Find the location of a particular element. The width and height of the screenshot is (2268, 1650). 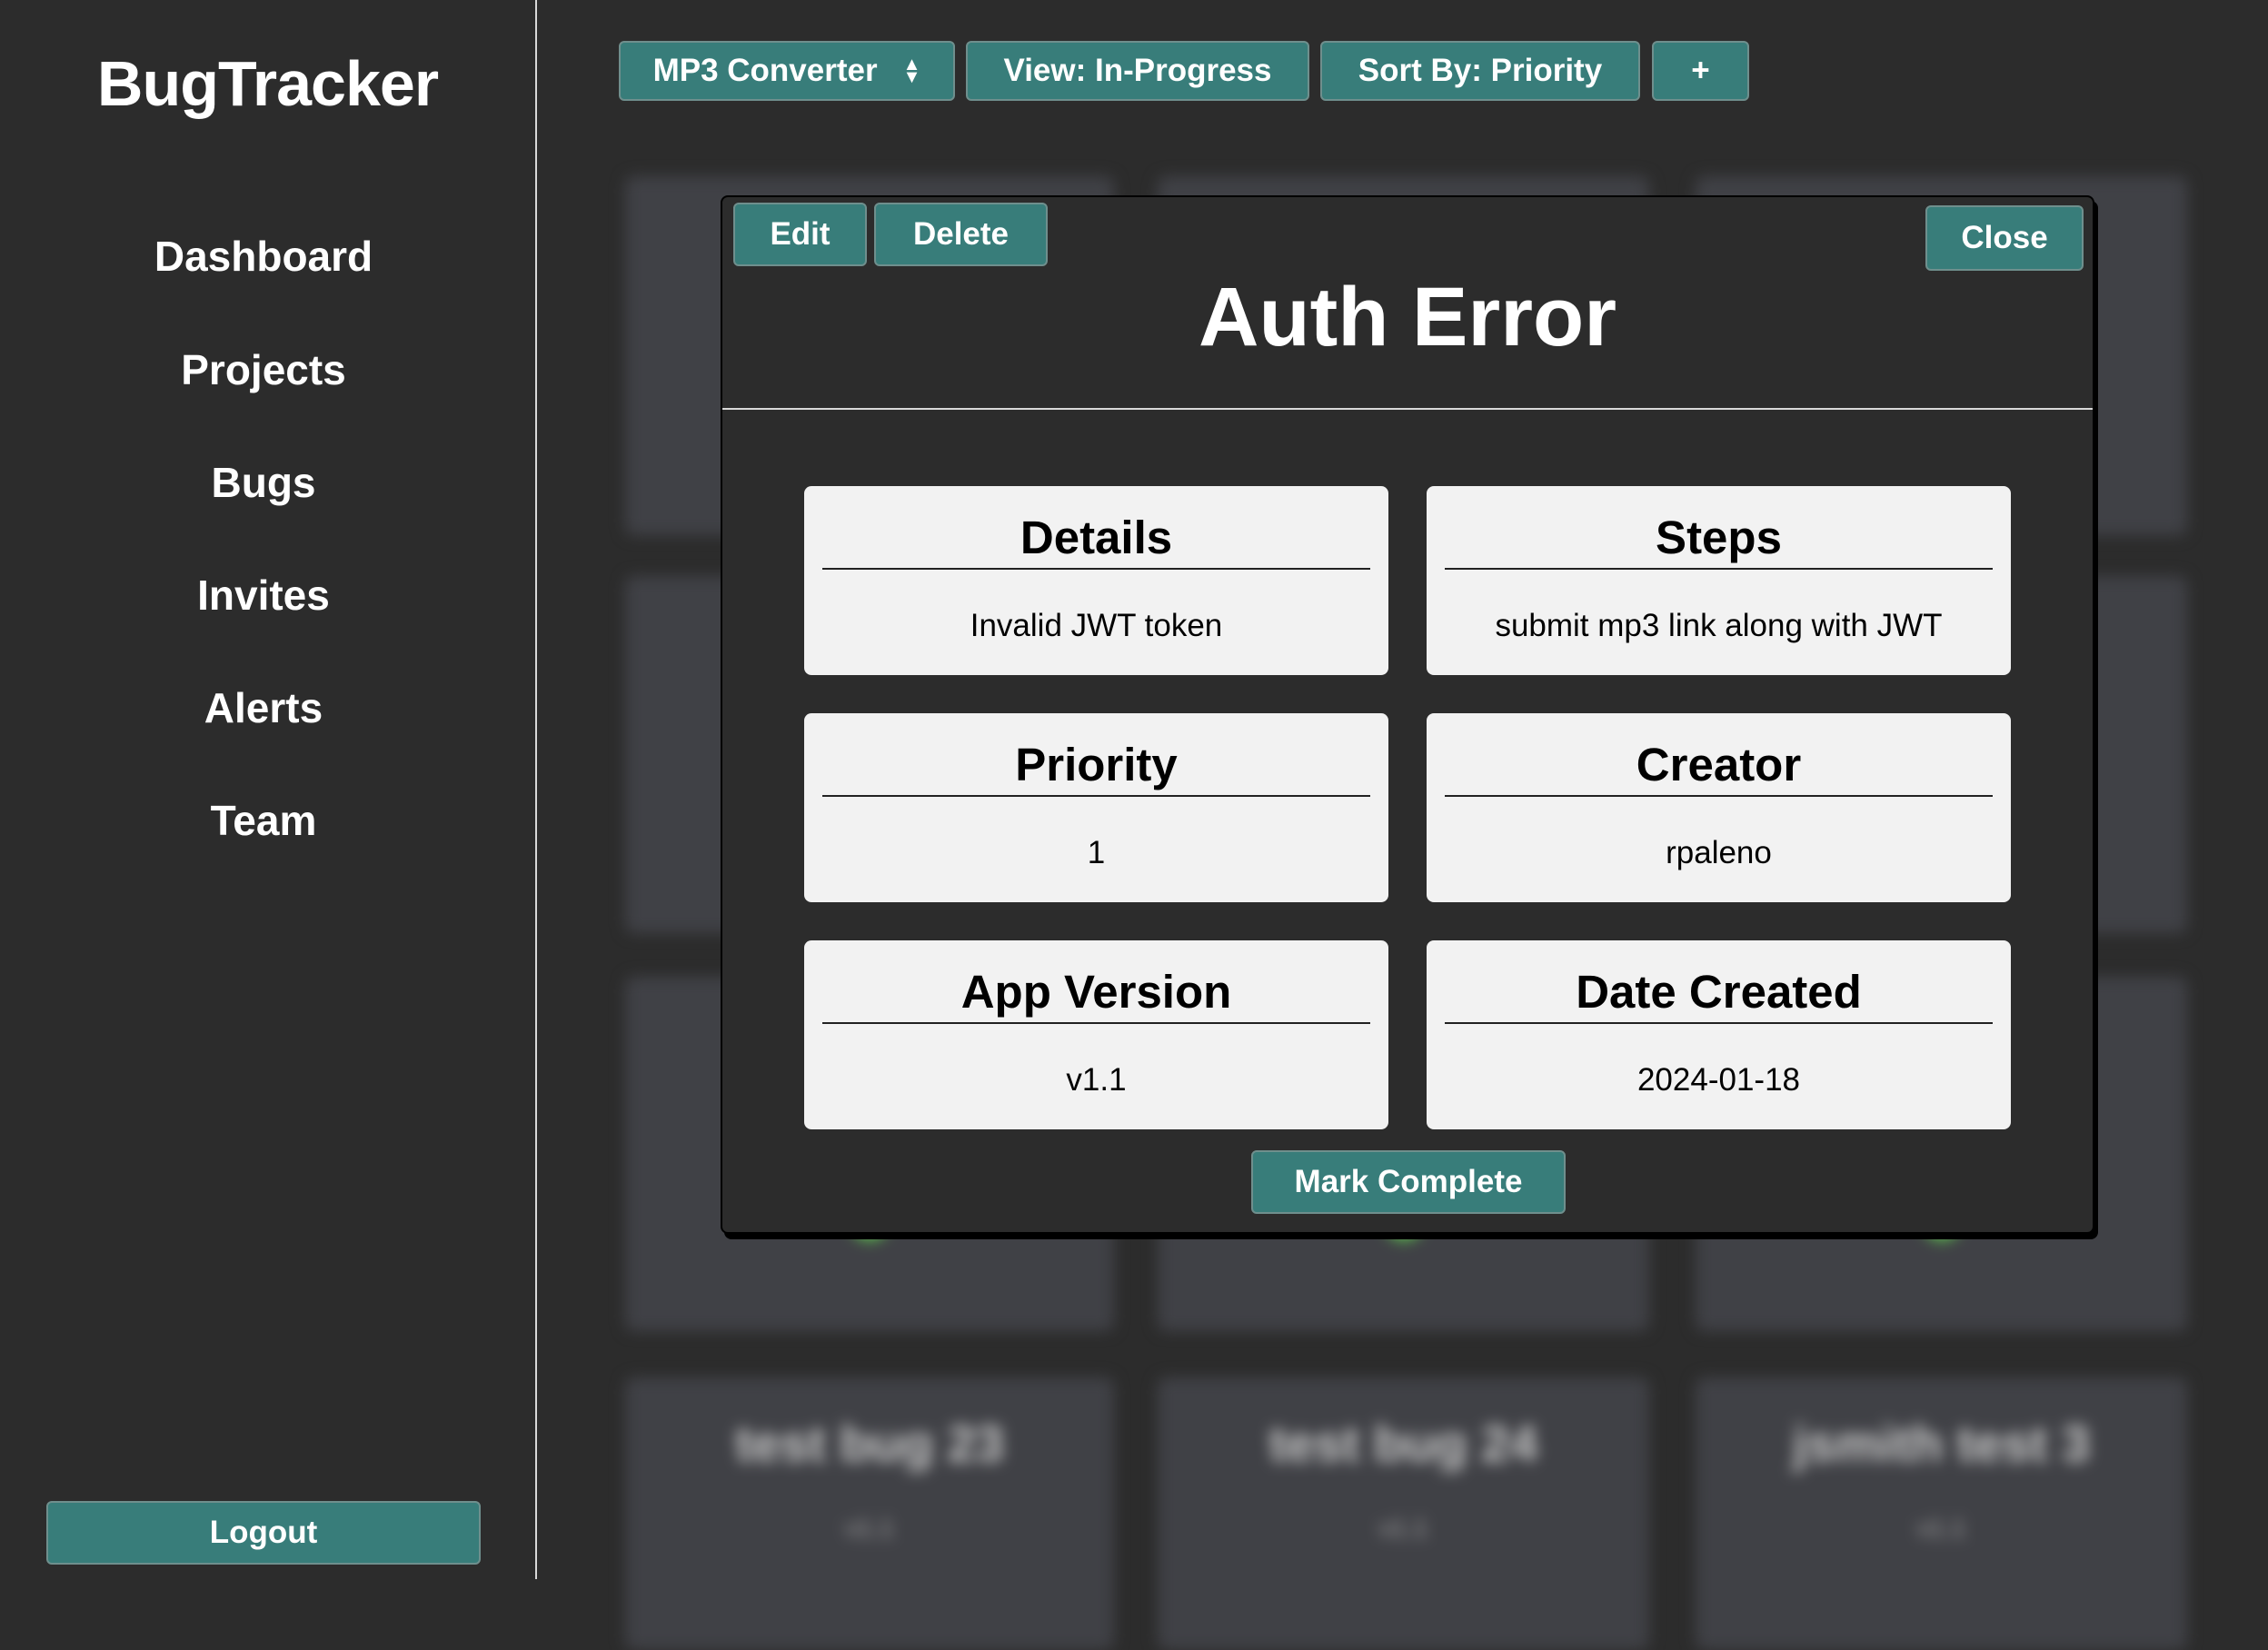

app-version-card: App Version v1.1 is located at coordinates (1096, 1034).